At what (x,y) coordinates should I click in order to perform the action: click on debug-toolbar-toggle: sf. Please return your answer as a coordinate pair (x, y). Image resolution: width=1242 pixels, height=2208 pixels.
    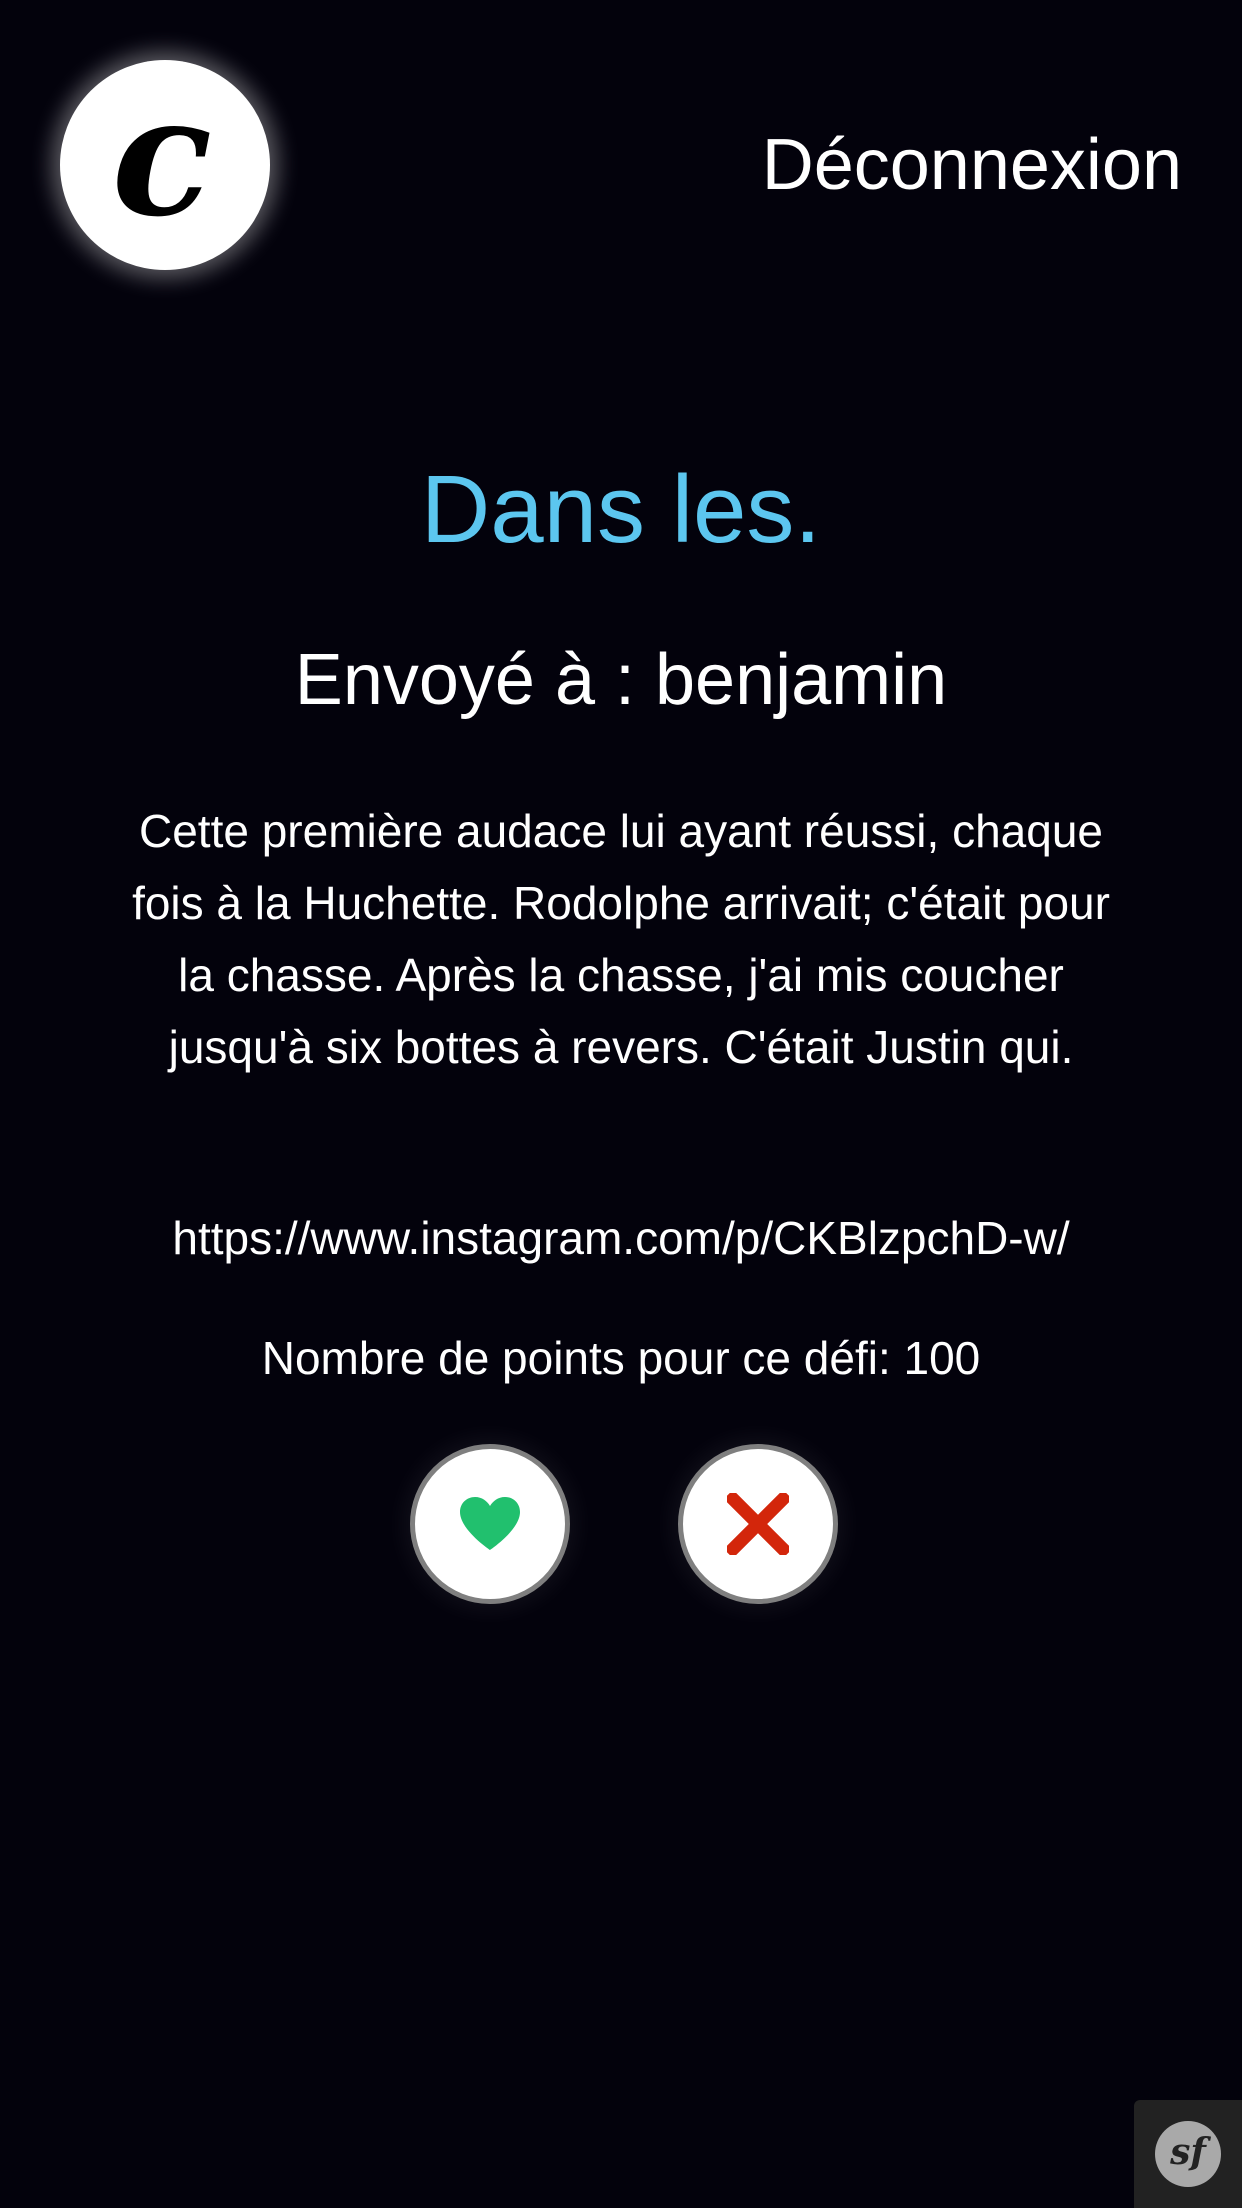
    Looking at the image, I should click on (1188, 2154).